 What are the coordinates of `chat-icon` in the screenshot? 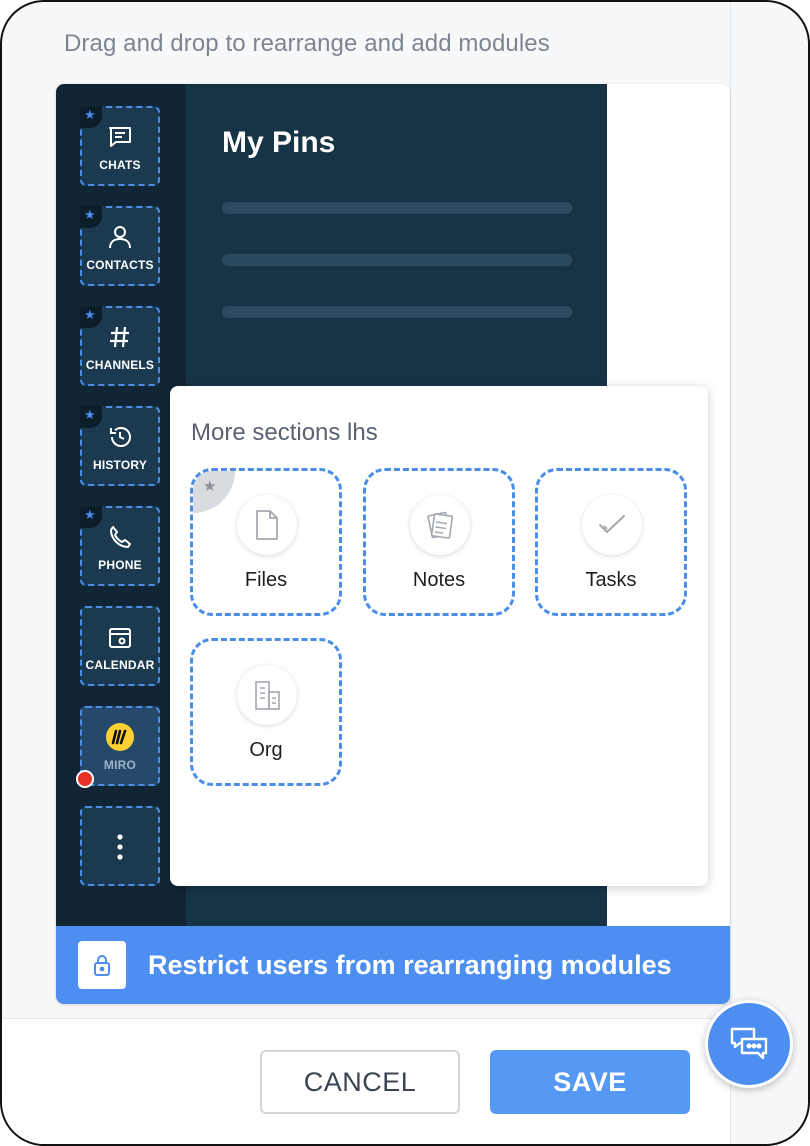 It's located at (120, 137).